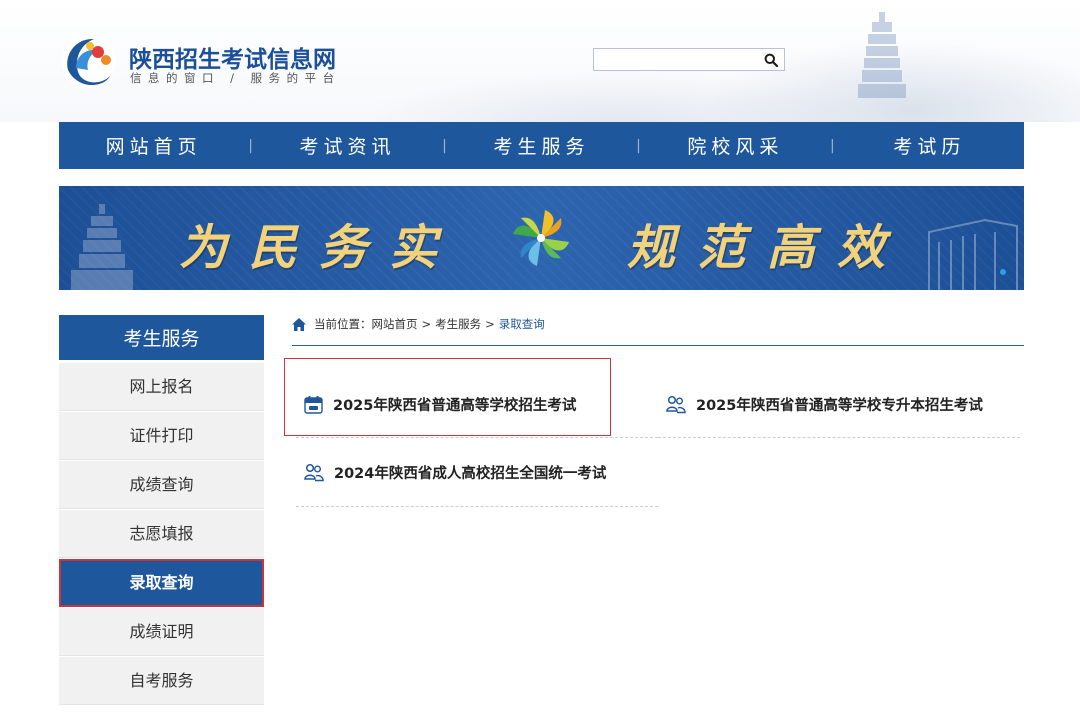 The image size is (1080, 715). What do you see at coordinates (161, 485) in the screenshot?
I see `sidebar-item-score-query: 成绩查询` at bounding box center [161, 485].